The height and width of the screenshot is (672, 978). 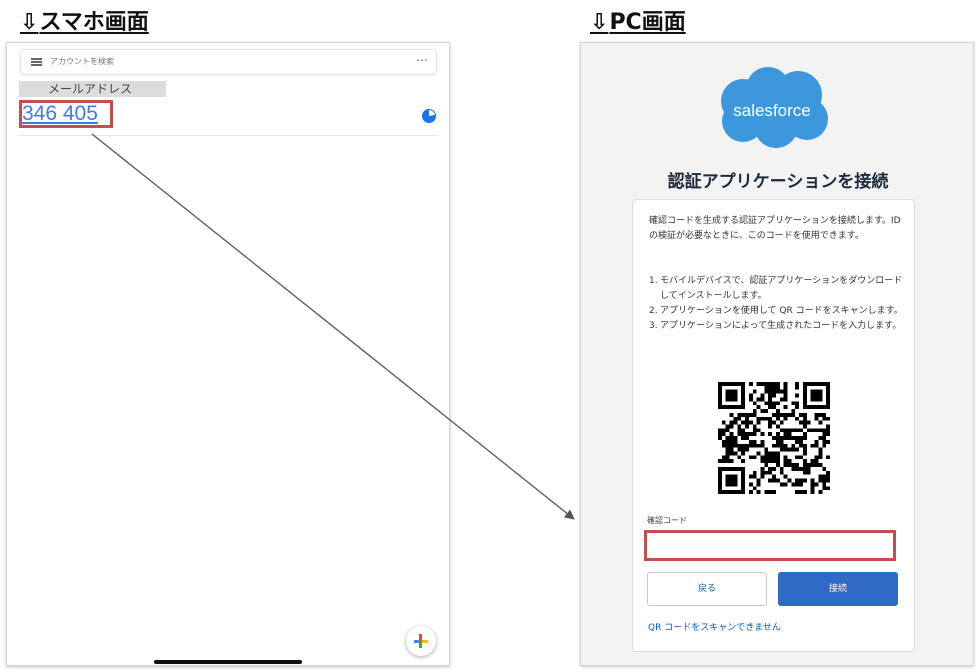 What do you see at coordinates (775, 326) in the screenshot?
I see `step-item: 3. アプリケーションによって生成されたコードを入力します。` at bounding box center [775, 326].